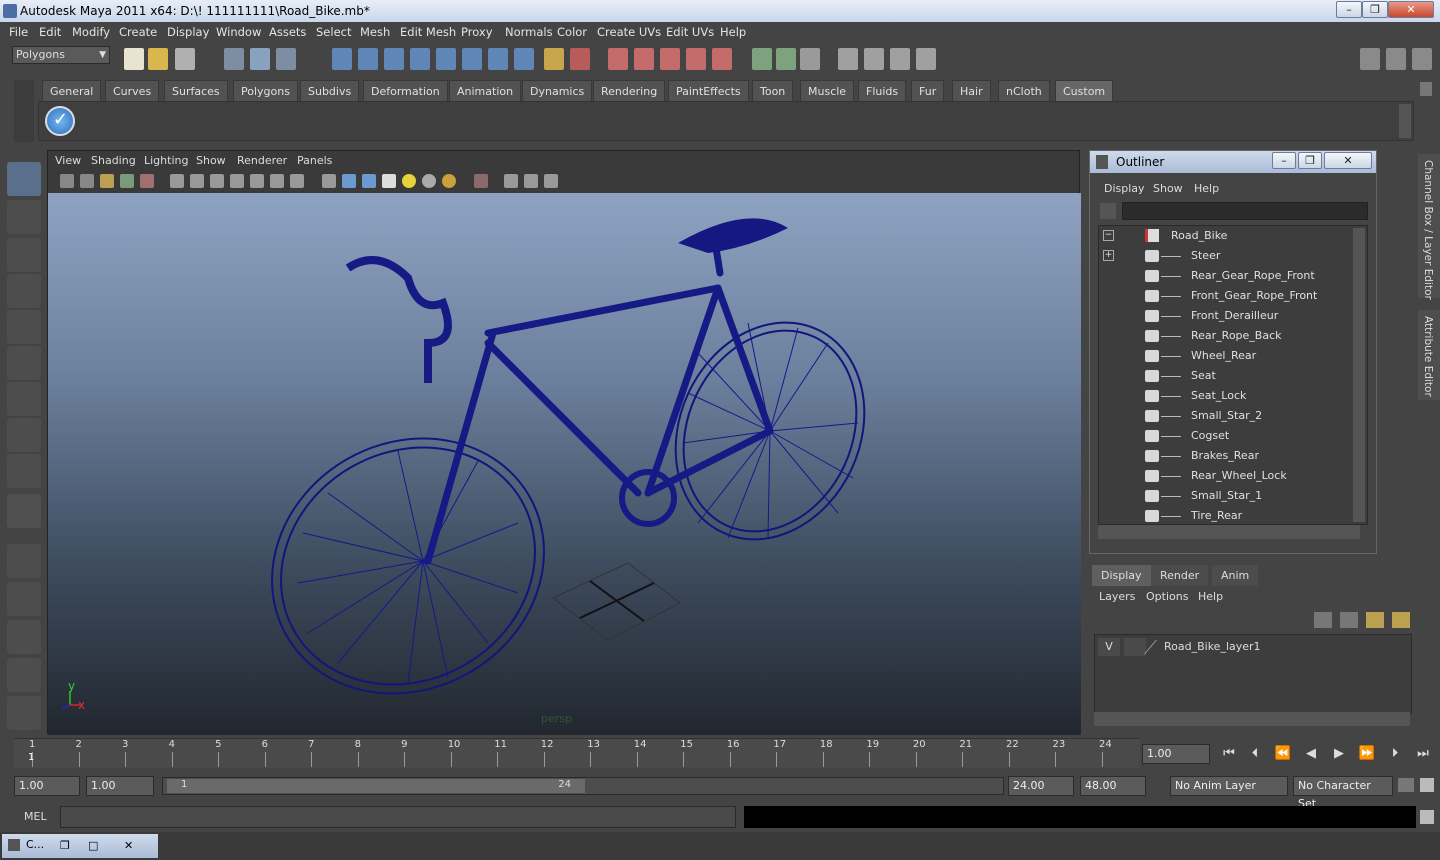 The height and width of the screenshot is (860, 1440). What do you see at coordinates (398, 817) in the screenshot?
I see `command-input` at bounding box center [398, 817].